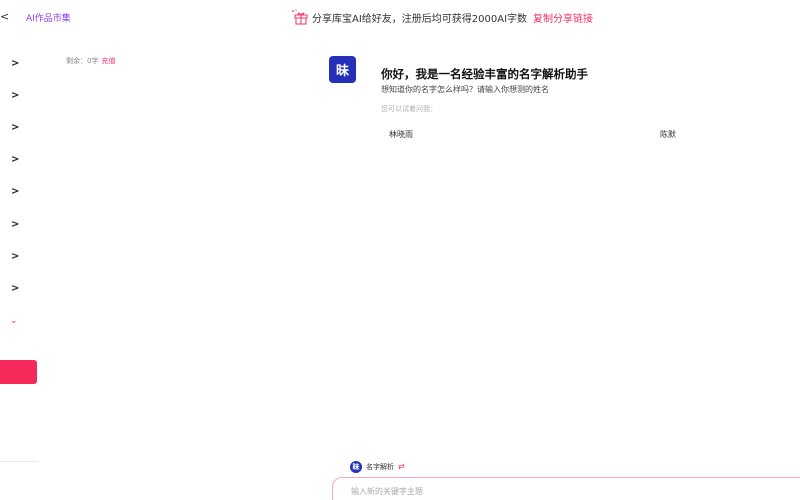 The image size is (800, 500). Describe the element at coordinates (108, 61) in the screenshot. I see `recharge-link: 充值` at that location.